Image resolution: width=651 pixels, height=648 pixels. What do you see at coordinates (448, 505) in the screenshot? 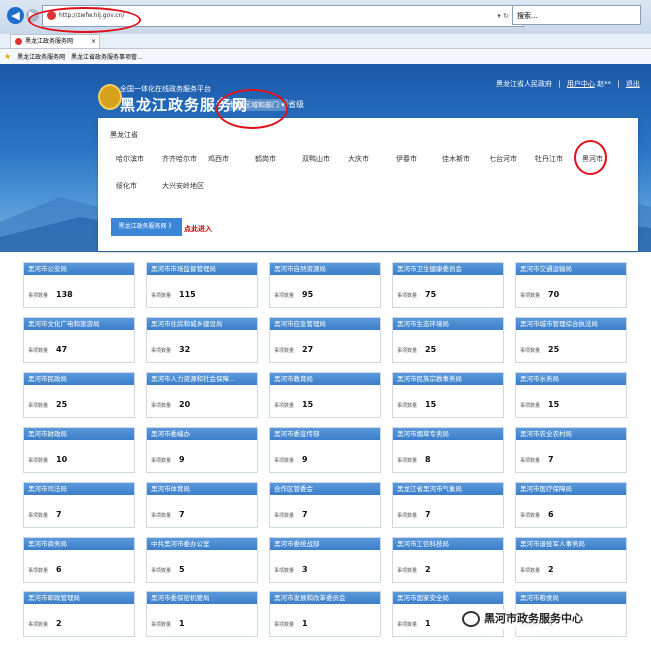
I see `department-card: 黑龙江省黑河市气象局 事项数量 7` at bounding box center [448, 505].